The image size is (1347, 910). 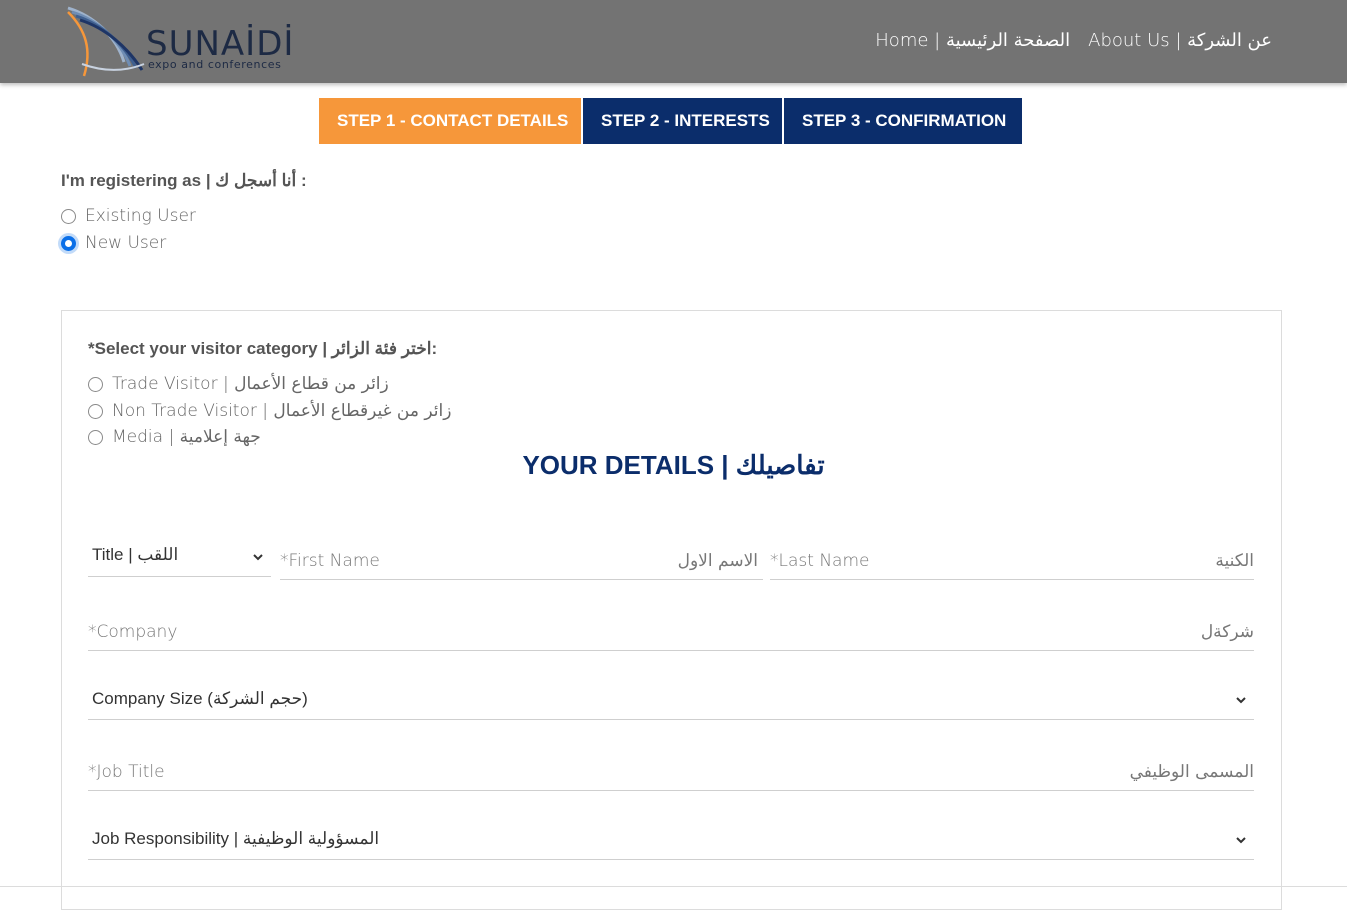 I want to click on company-placeholder-ar: شركةل, so click(x=1227, y=632).